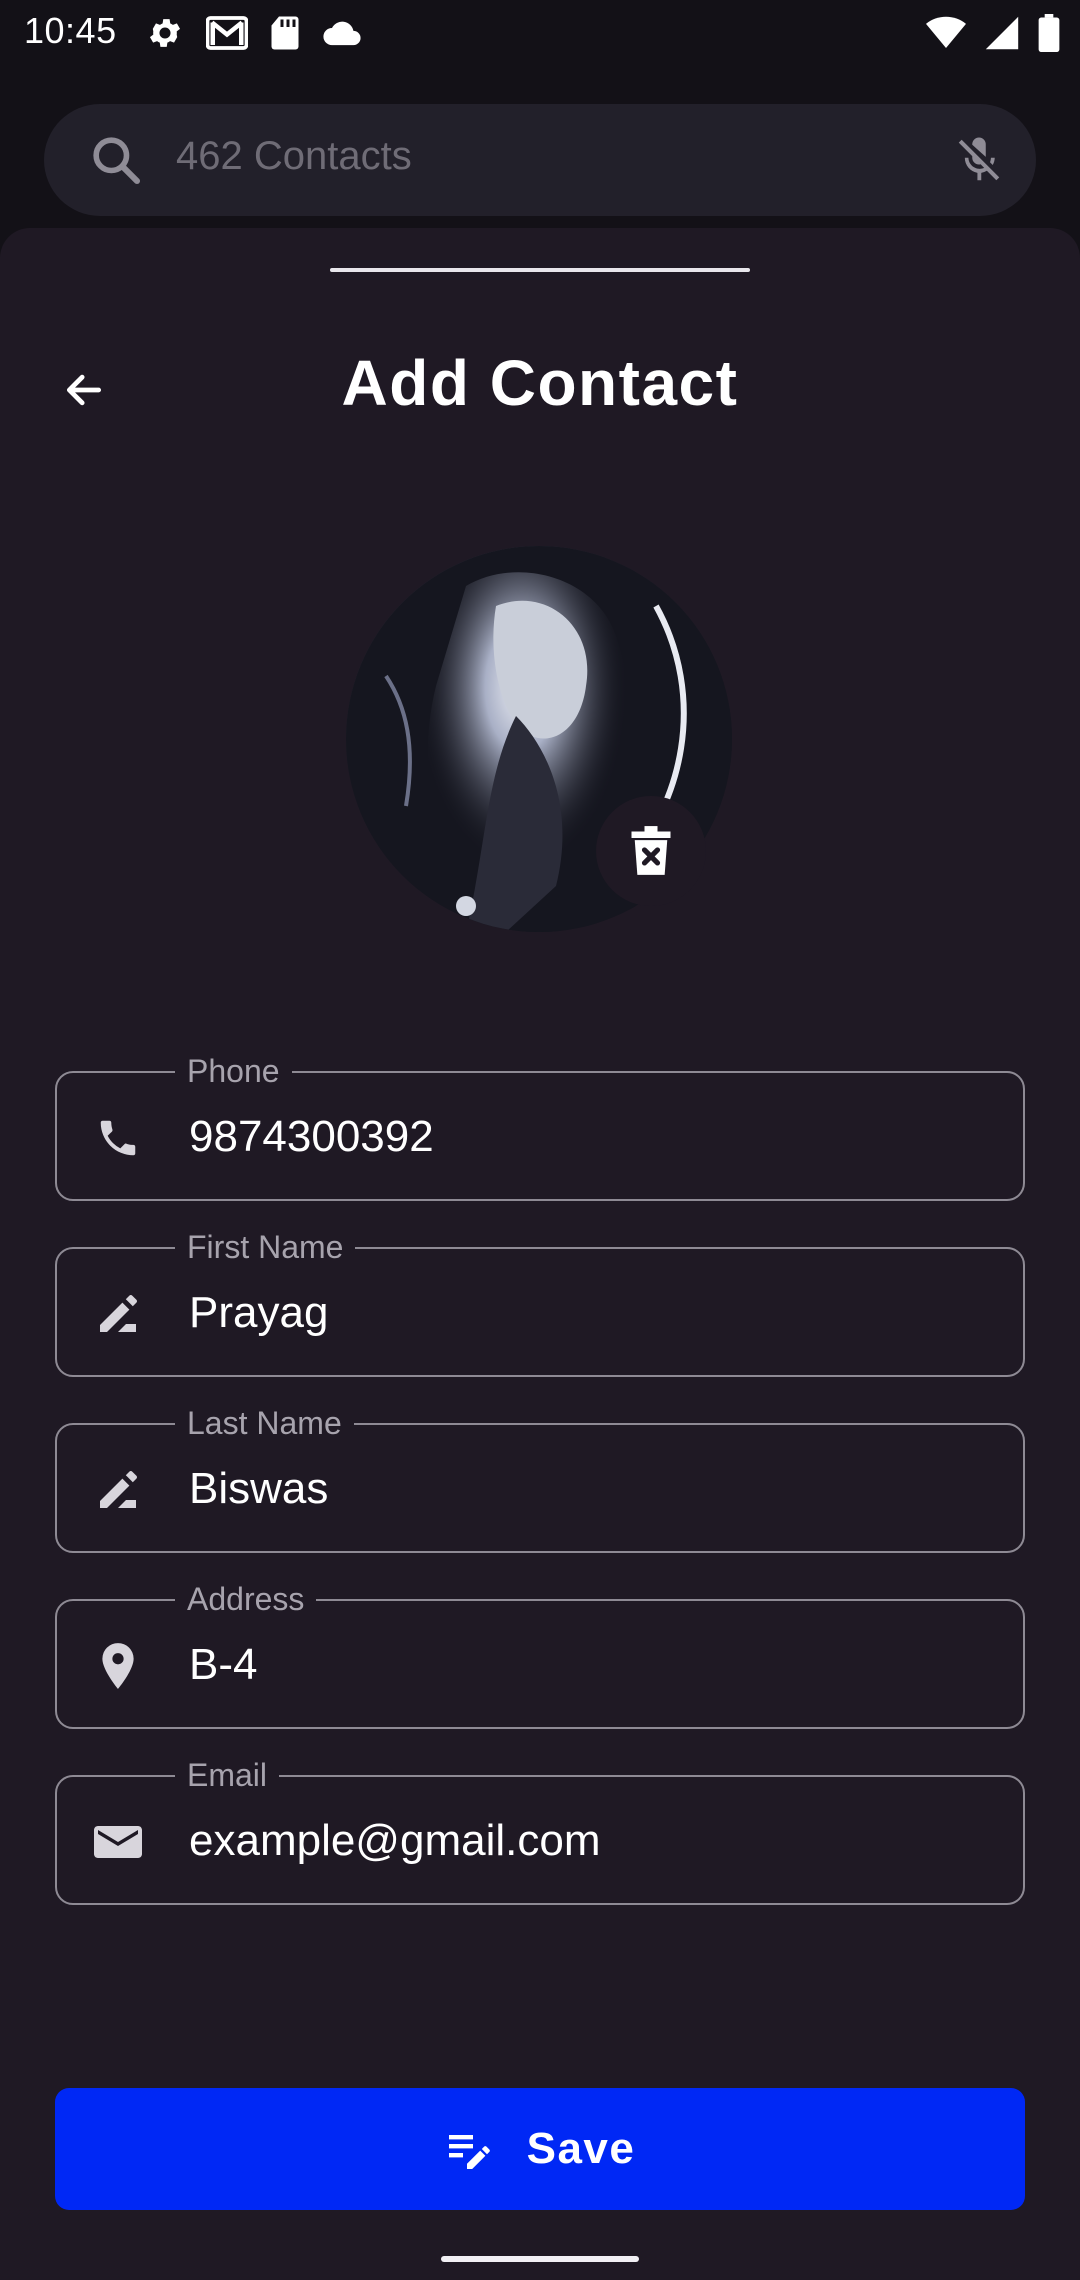 This screenshot has width=1080, height=2280. I want to click on gesture-nav-handle, so click(540, 2259).